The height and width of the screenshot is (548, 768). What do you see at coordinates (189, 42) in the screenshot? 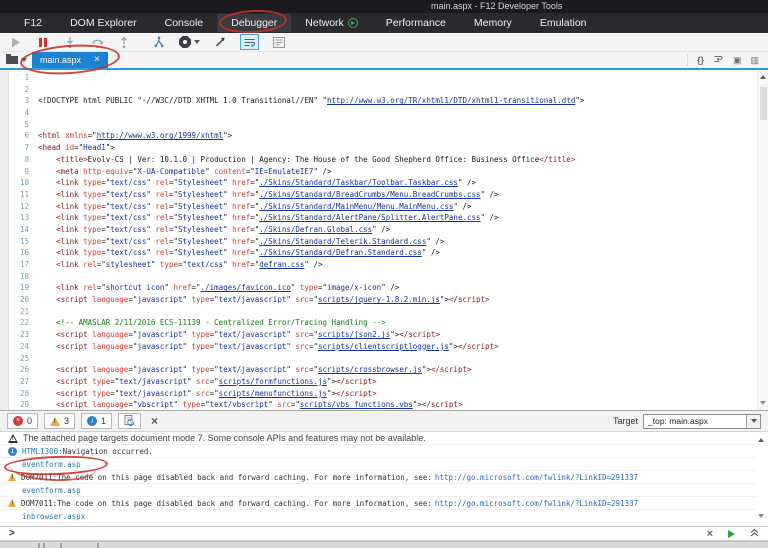
I see `exception-settings-button` at bounding box center [189, 42].